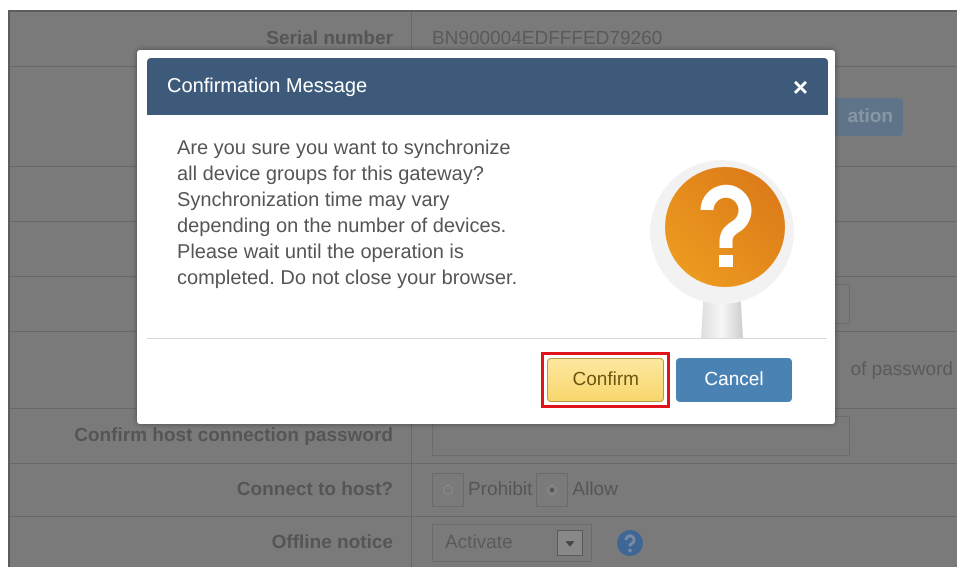 The width and height of the screenshot is (957, 567). Describe the element at coordinates (552, 490) in the screenshot. I see `radio-button` at that location.